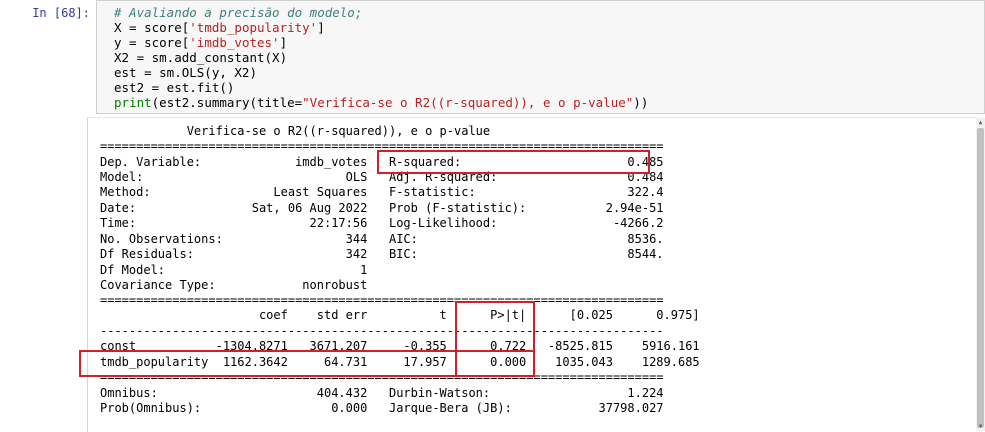 This screenshot has height=432, width=985. Describe the element at coordinates (980, 278) in the screenshot. I see `scrollbar-thumb` at that location.